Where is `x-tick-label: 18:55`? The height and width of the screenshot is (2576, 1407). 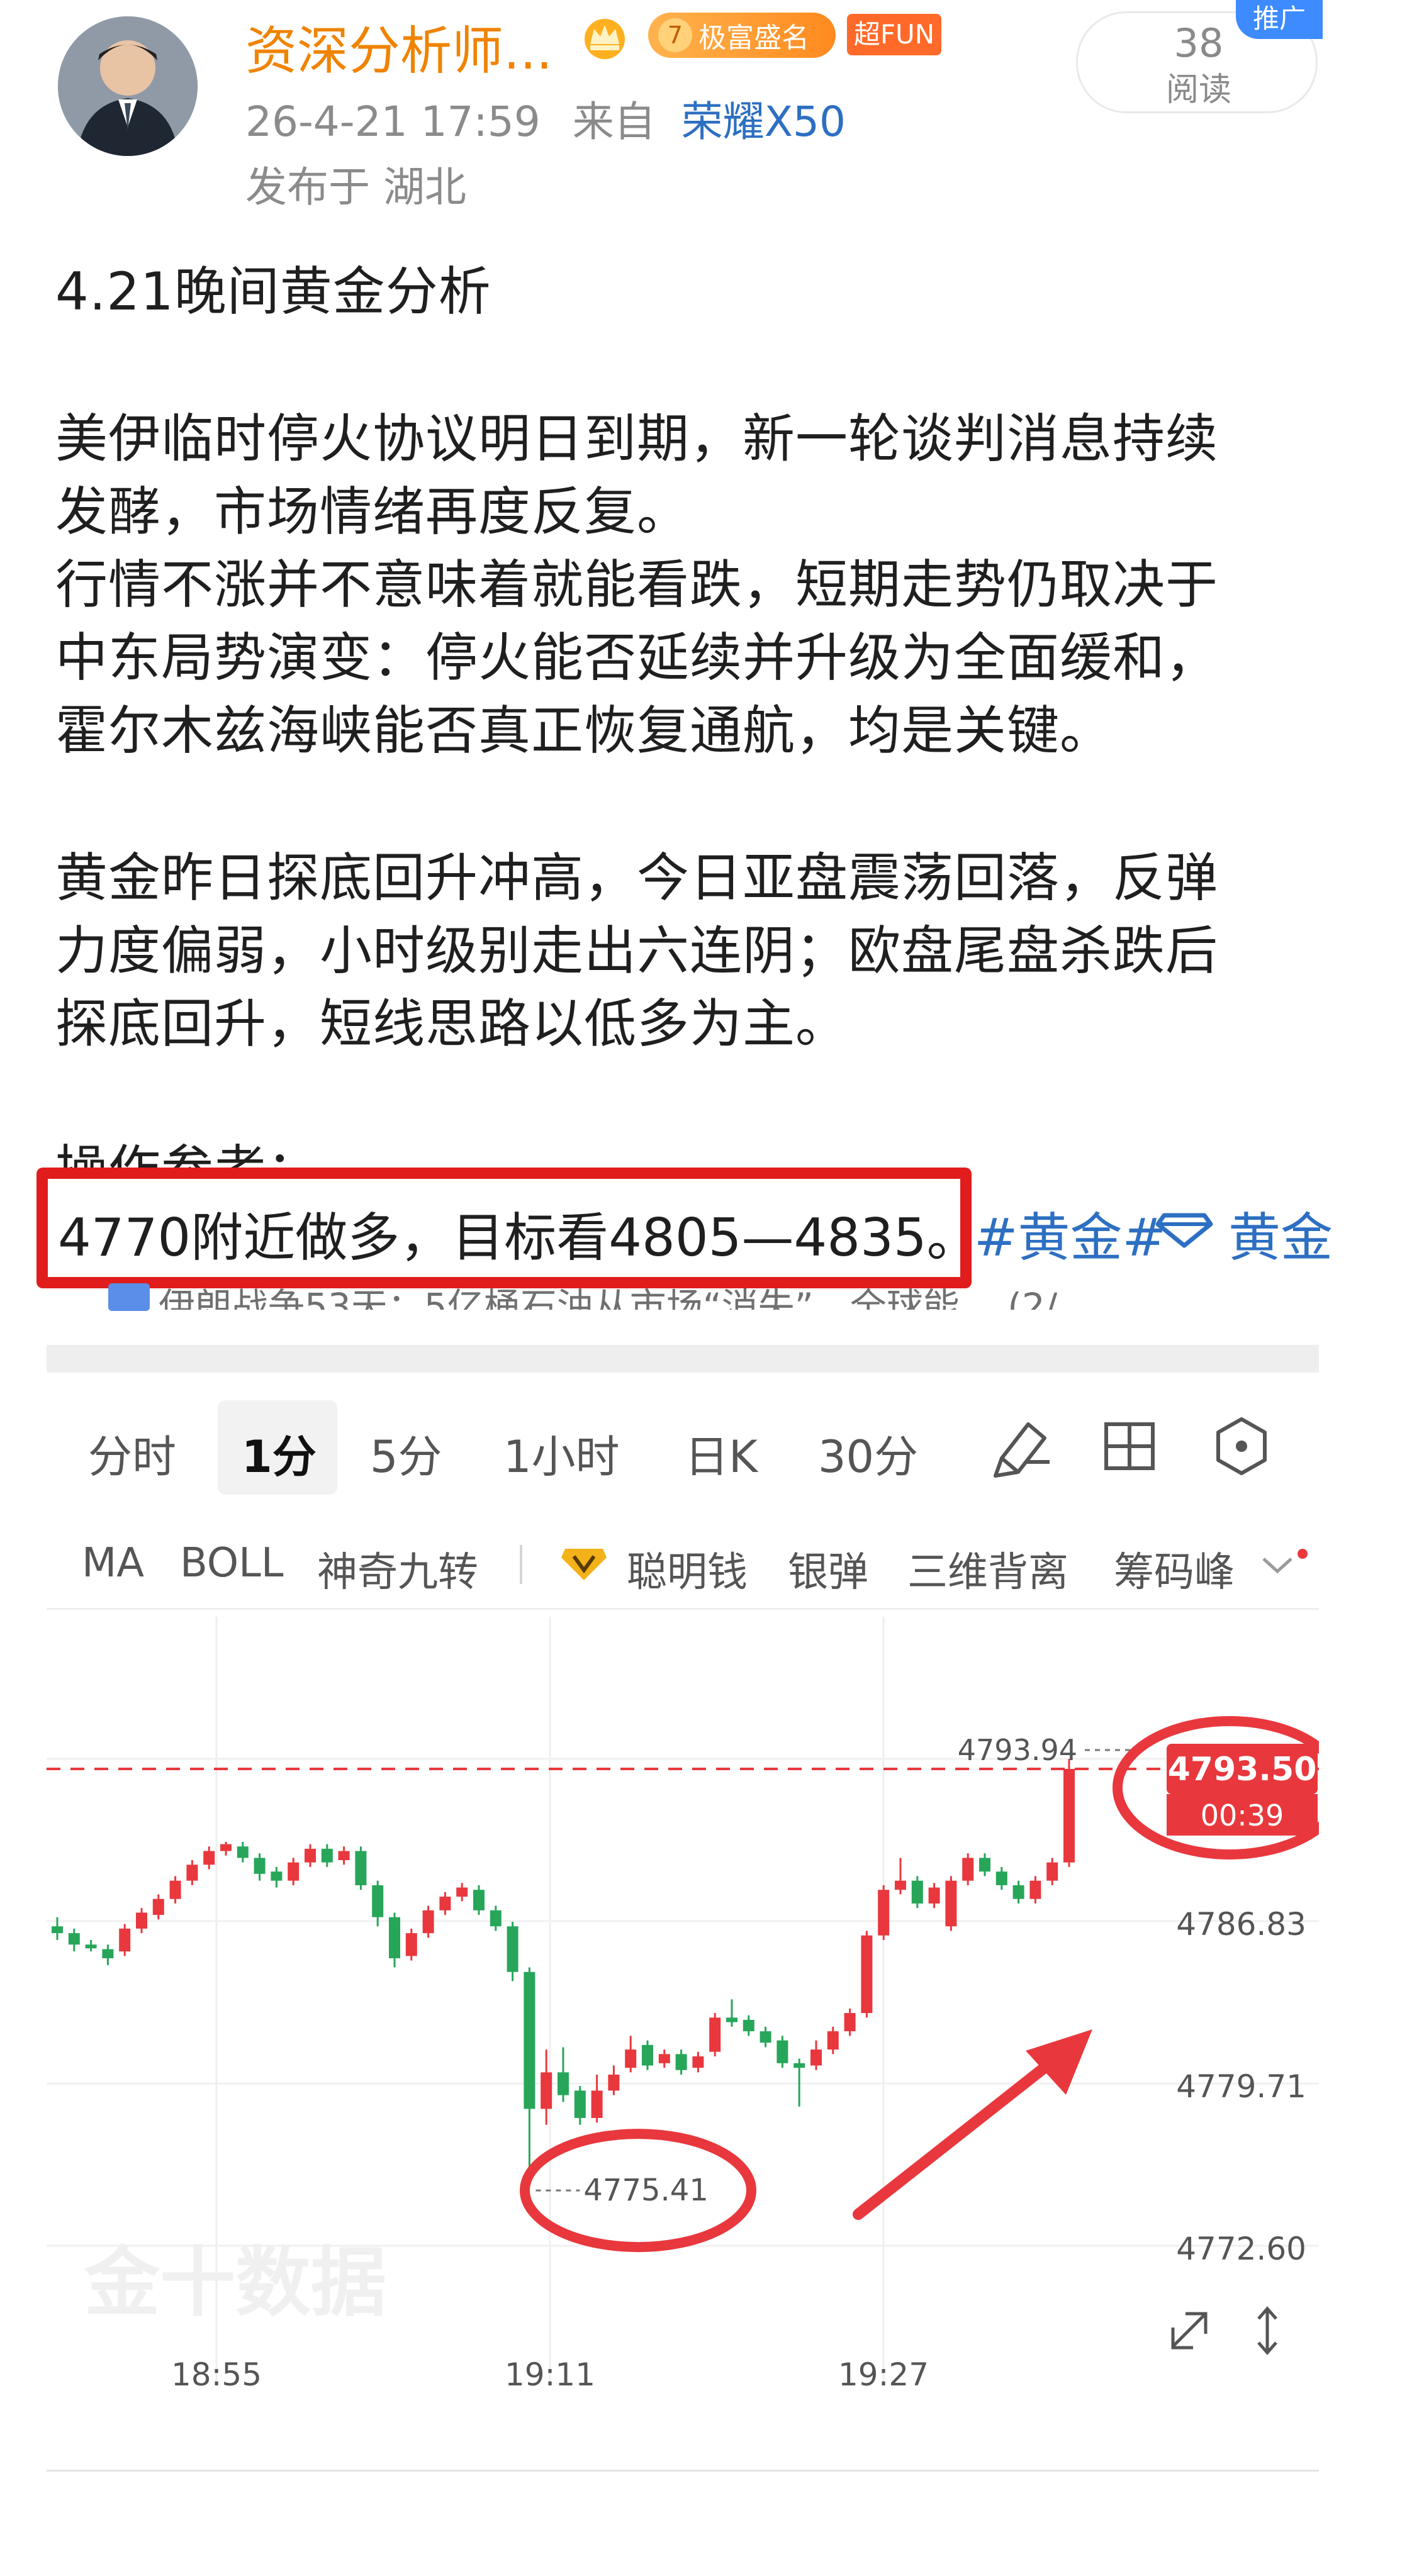 x-tick-label: 18:55 is located at coordinates (216, 2374).